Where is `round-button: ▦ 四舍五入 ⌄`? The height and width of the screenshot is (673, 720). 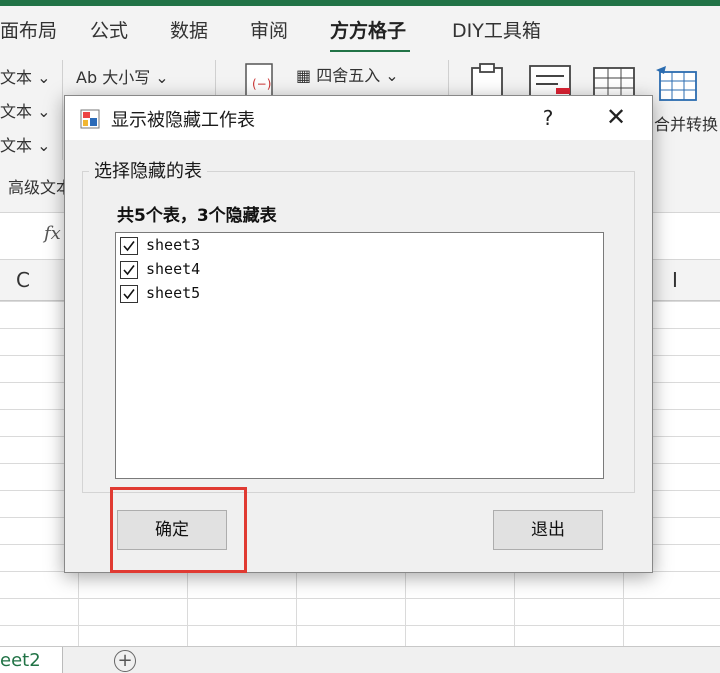 round-button: ▦ 四舍五入 ⌄ is located at coordinates (347, 74).